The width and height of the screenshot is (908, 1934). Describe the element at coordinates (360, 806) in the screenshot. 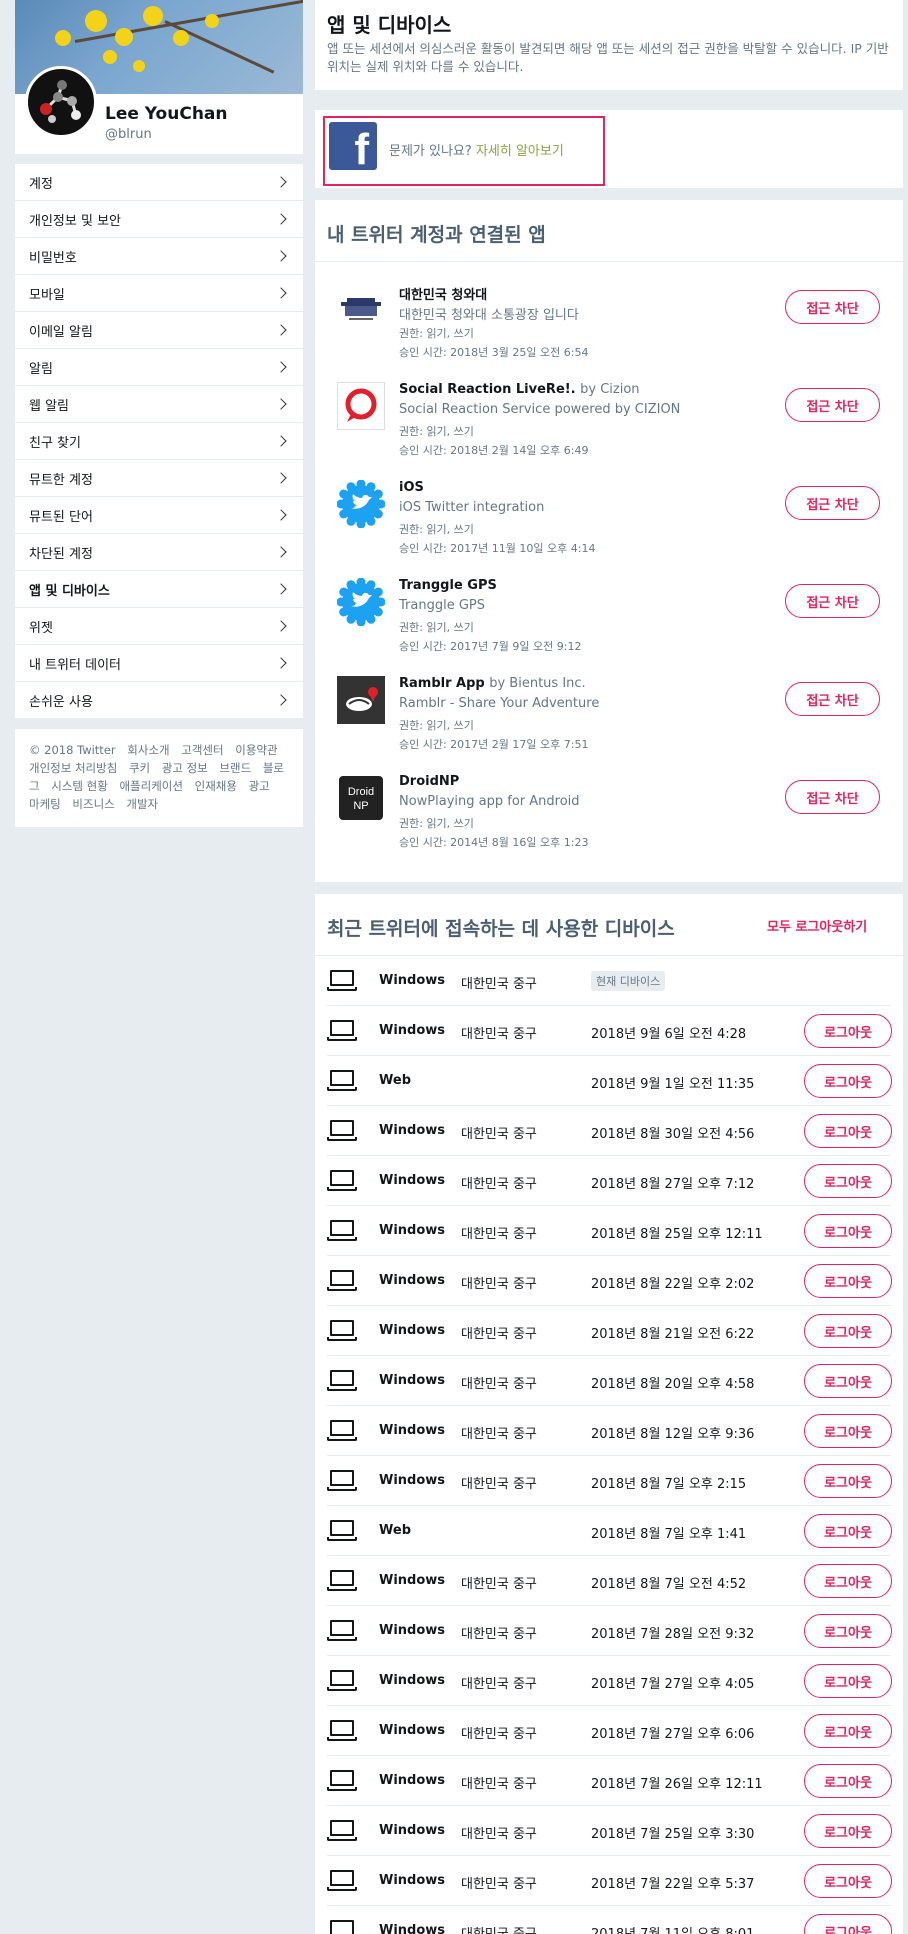

I see `svg-text: NP` at that location.